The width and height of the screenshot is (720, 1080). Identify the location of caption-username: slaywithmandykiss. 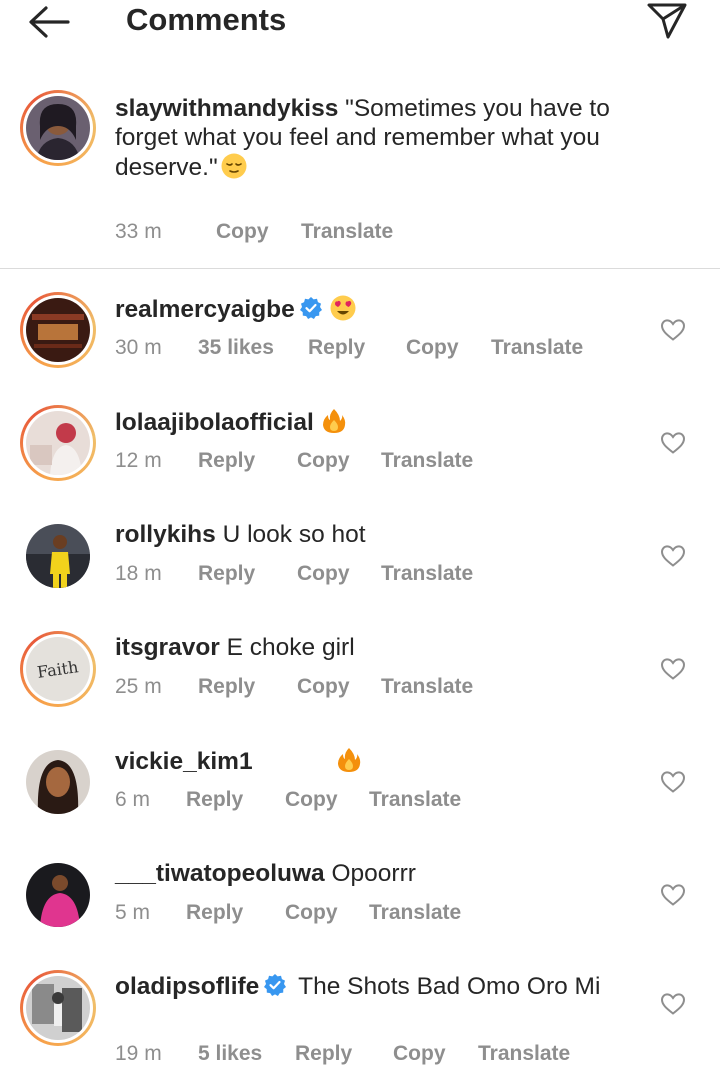
(226, 108).